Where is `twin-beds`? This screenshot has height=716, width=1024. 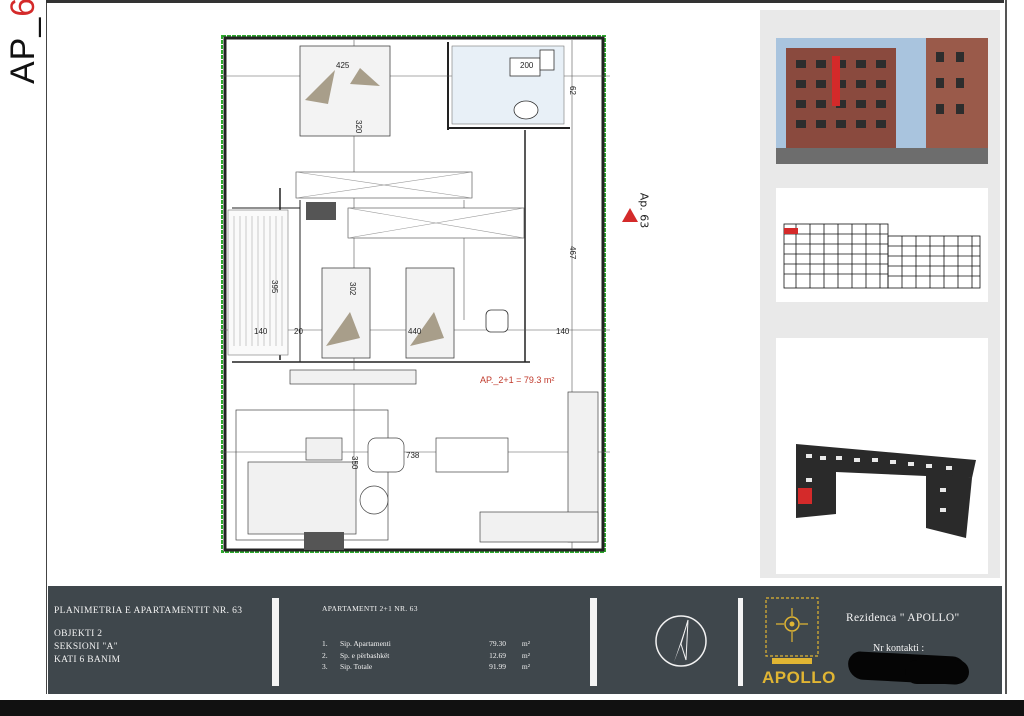 twin-beds is located at coordinates (388, 313).